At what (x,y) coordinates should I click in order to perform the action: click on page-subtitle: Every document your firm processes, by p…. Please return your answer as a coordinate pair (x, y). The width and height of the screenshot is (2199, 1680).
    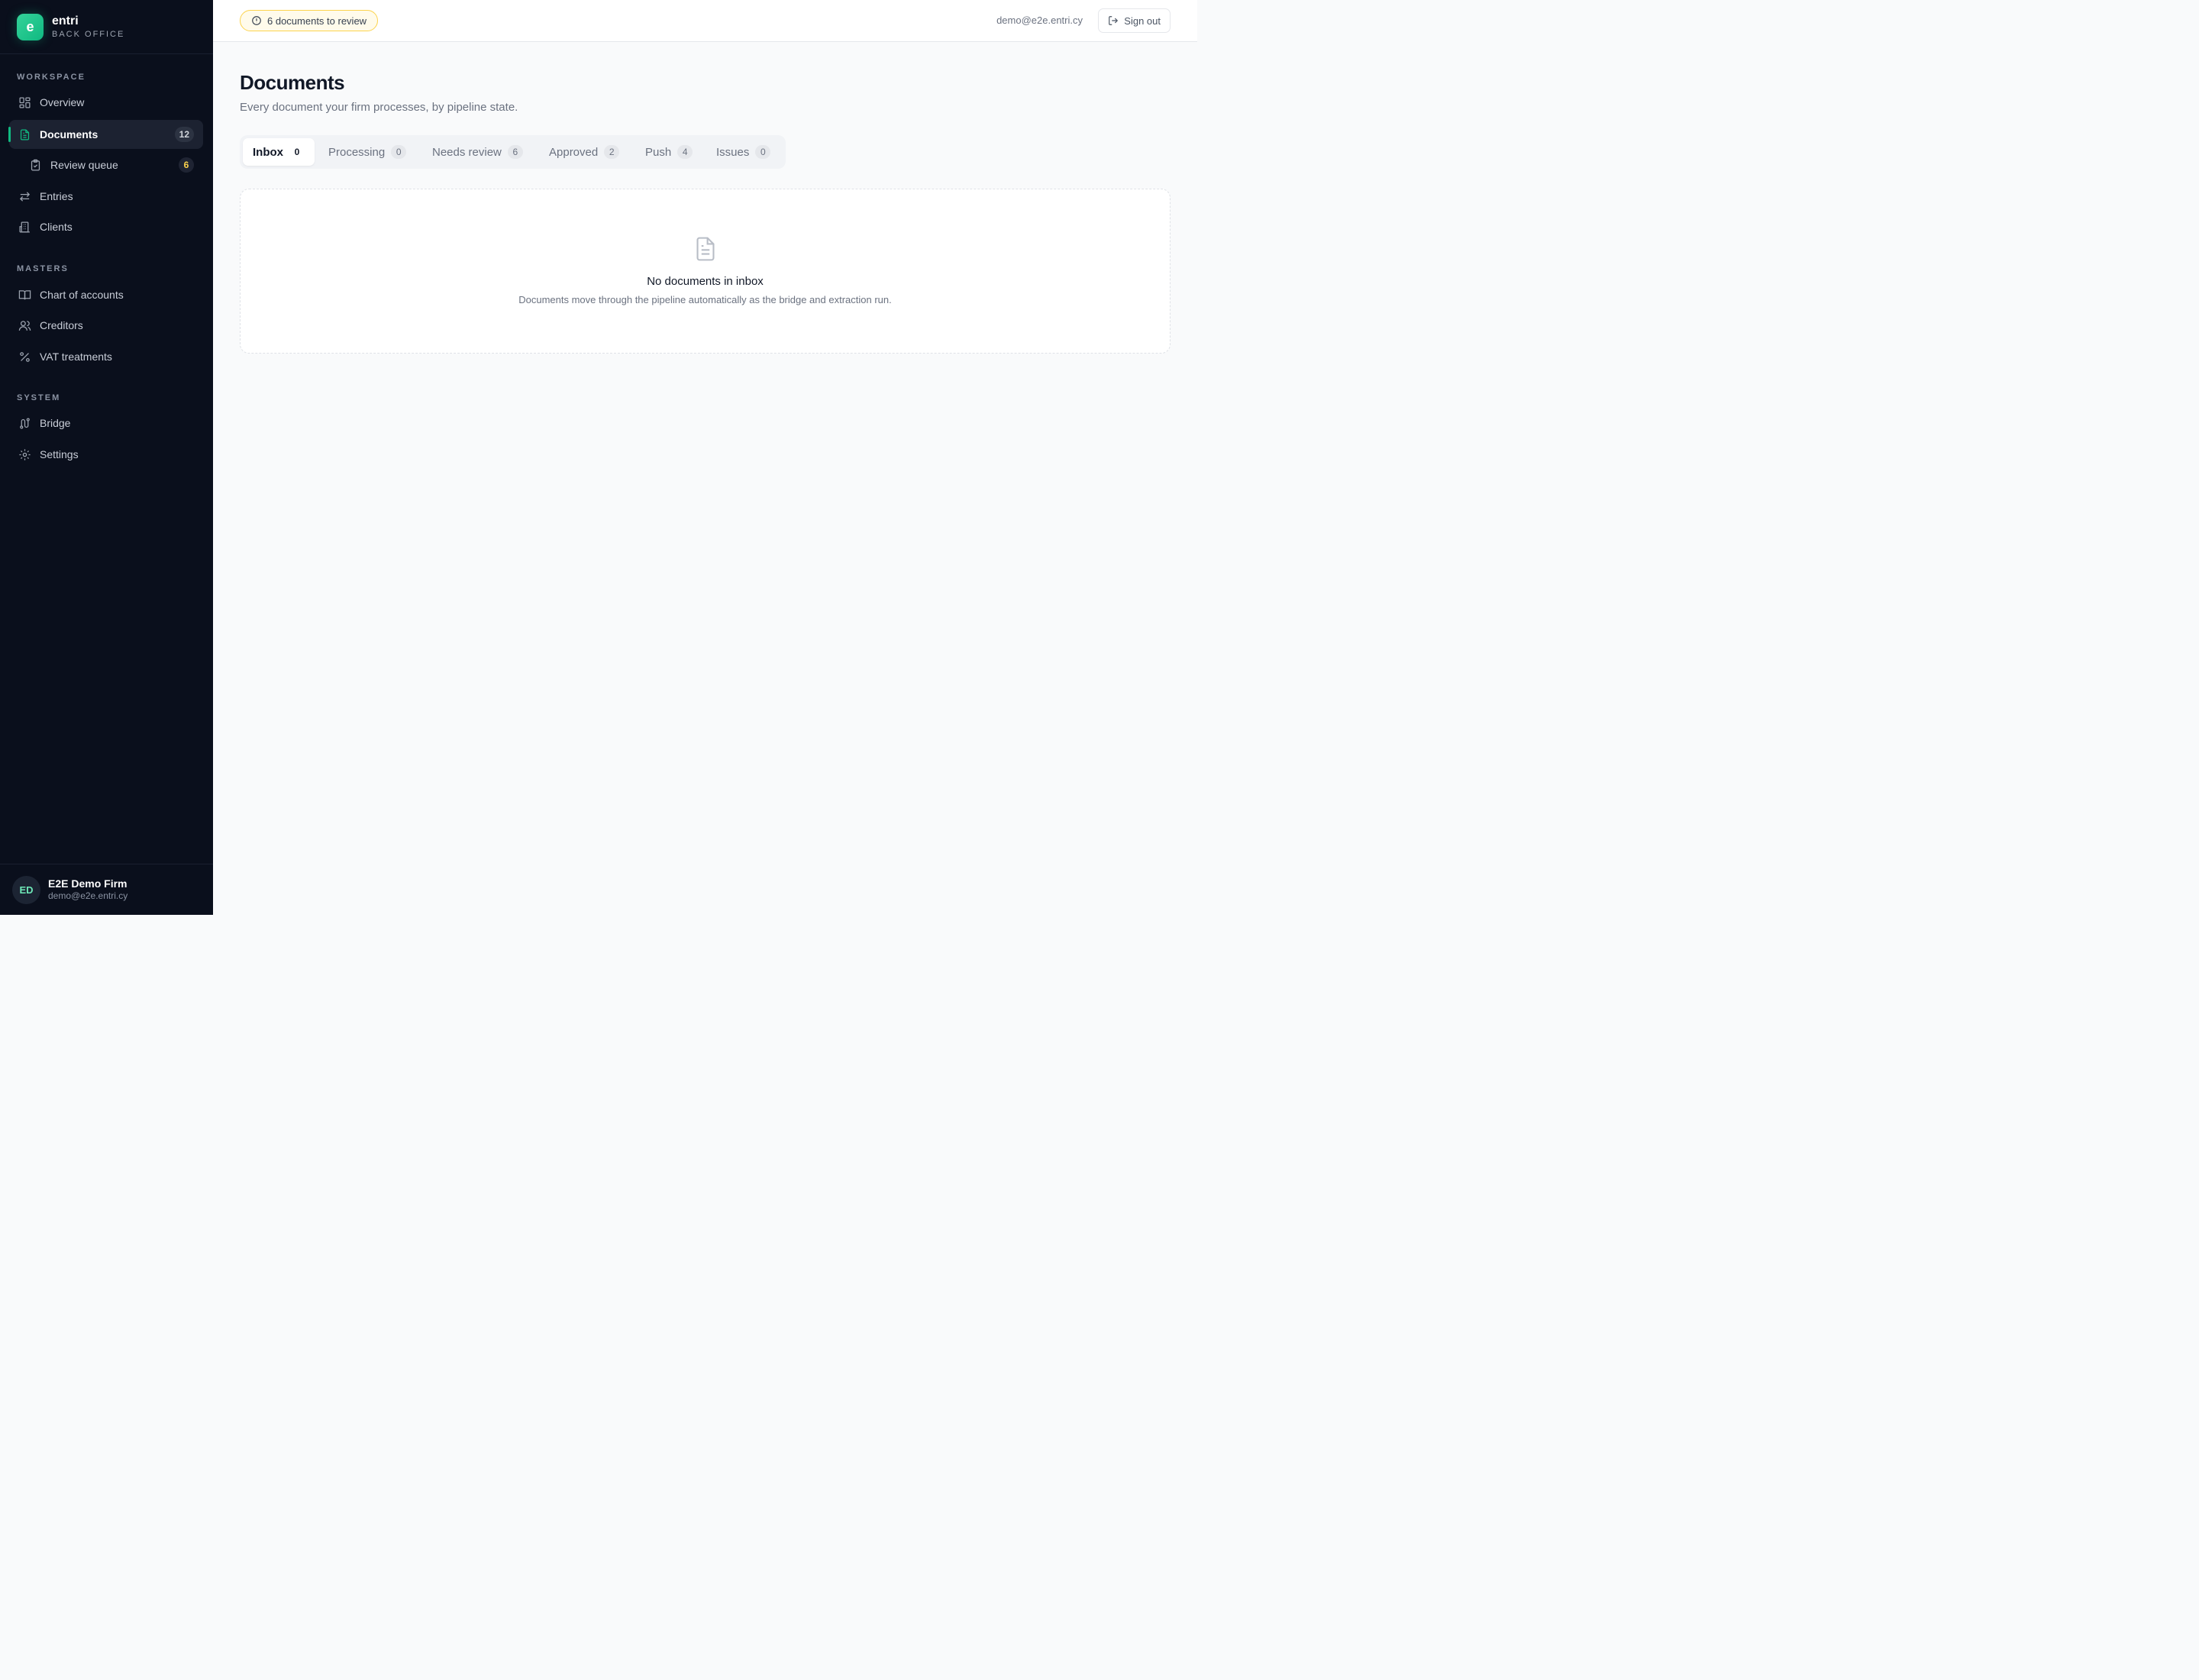
    Looking at the image, I should click on (379, 107).